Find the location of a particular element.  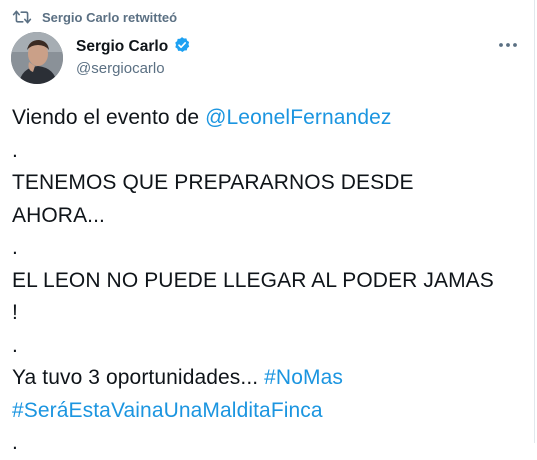

author-handle: @sergiocarlo is located at coordinates (133, 68).